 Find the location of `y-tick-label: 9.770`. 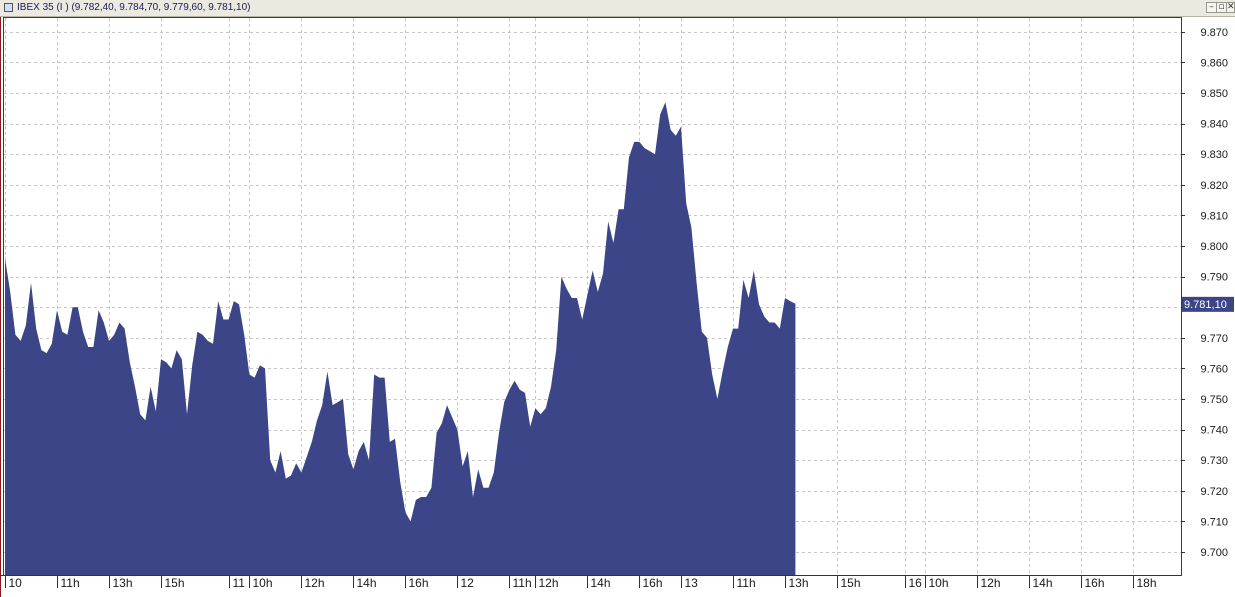

y-tick-label: 9.770 is located at coordinates (1214, 339).